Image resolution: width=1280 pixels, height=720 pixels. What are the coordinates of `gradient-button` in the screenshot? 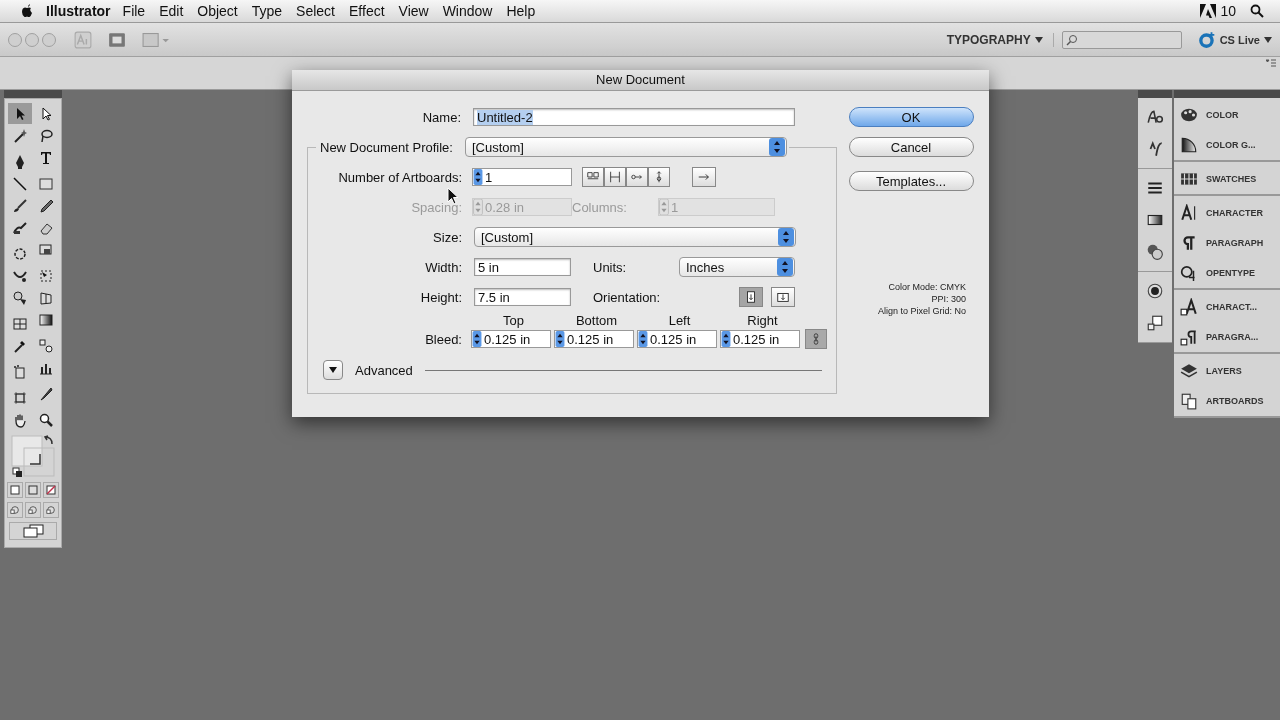 It's located at (33, 490).